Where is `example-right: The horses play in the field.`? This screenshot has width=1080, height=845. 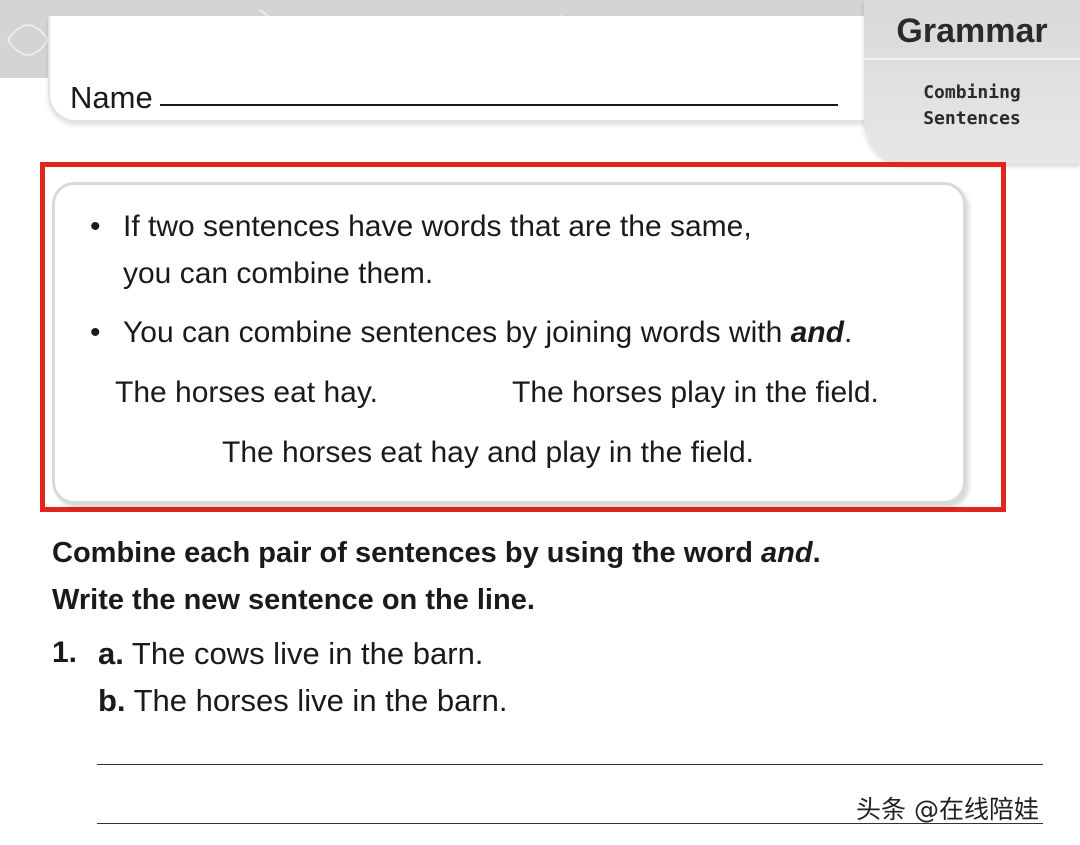
example-right: The horses play in the field. is located at coordinates (695, 392).